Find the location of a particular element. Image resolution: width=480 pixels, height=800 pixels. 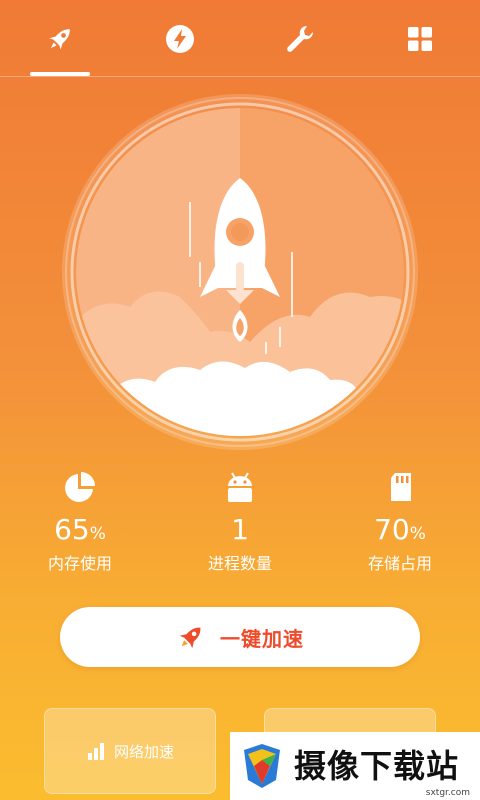

wrench-icon is located at coordinates (300, 38).